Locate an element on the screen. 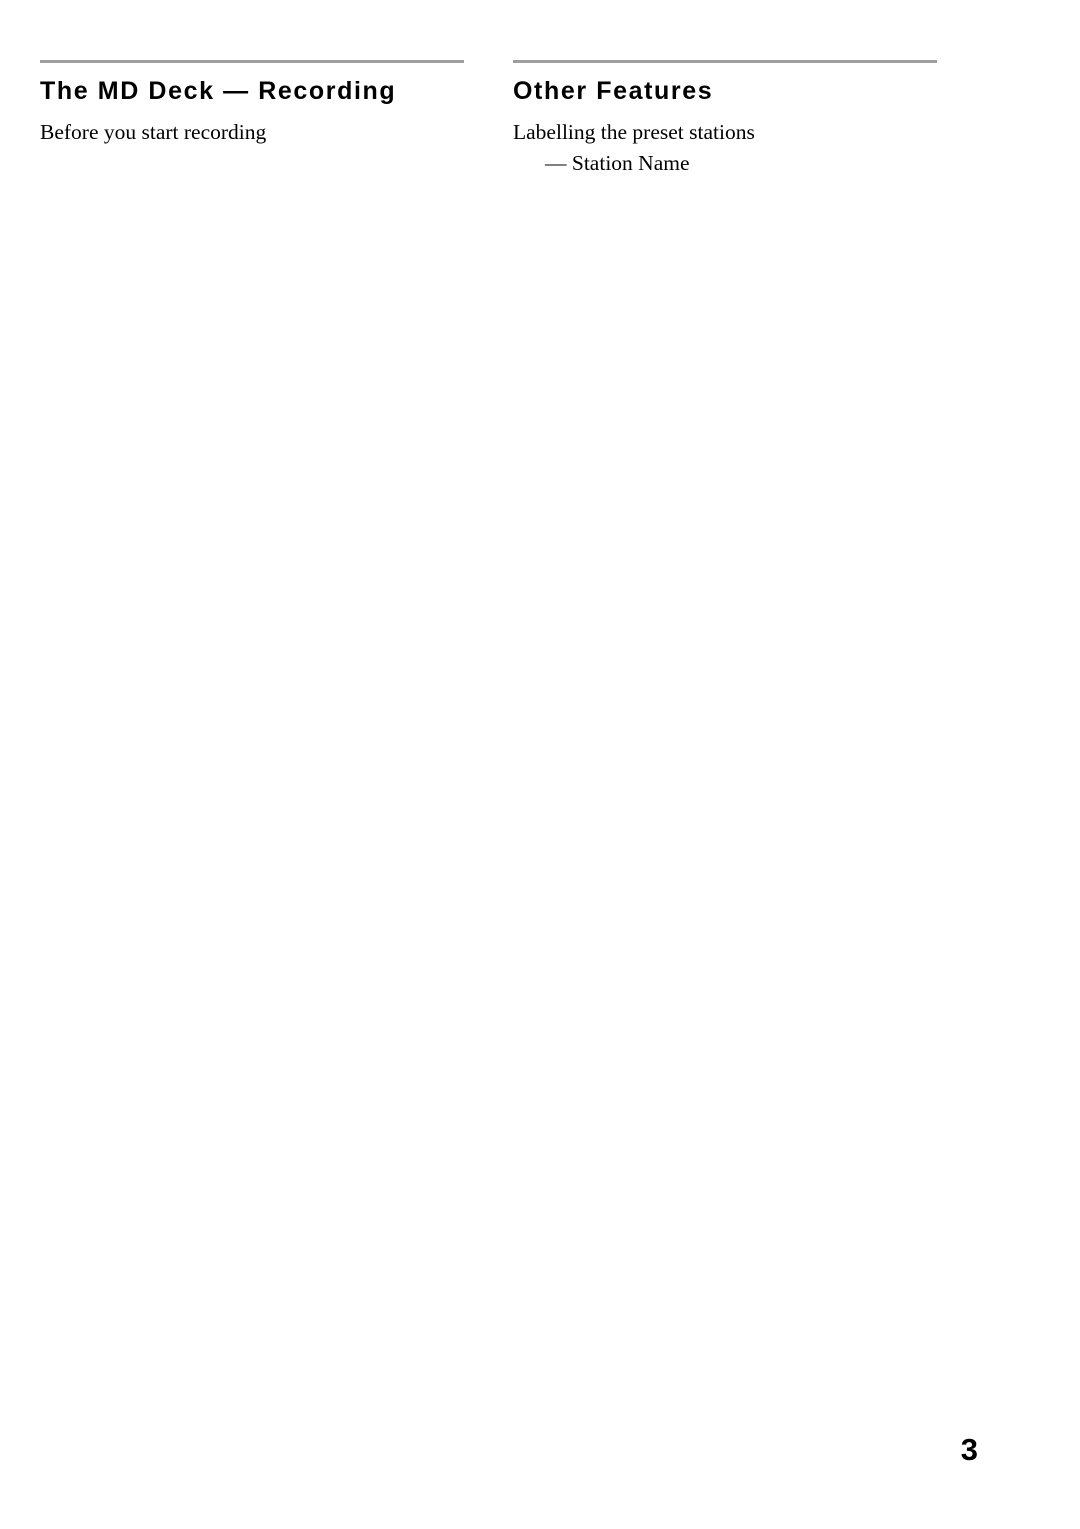 Image resolution: width=1080 pixels, height=1529 pixels. section-title: The MD Deck — Recording is located at coordinates (218, 91).